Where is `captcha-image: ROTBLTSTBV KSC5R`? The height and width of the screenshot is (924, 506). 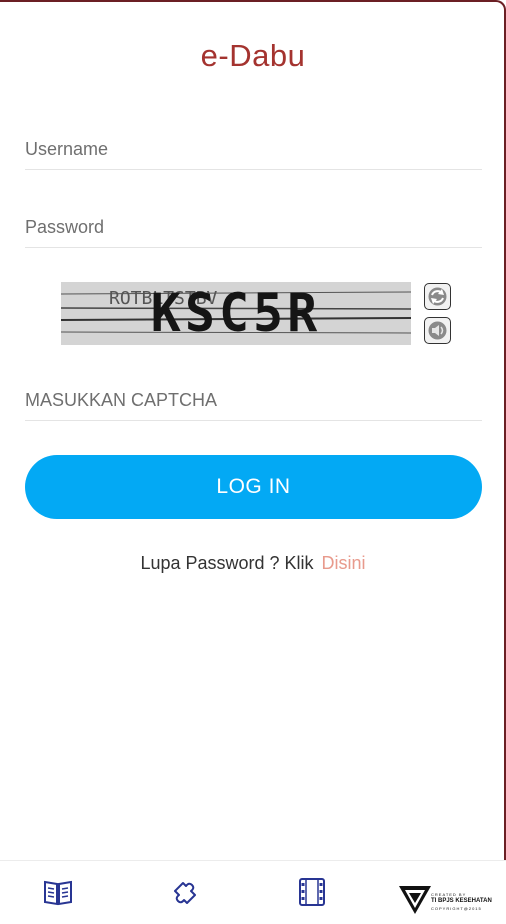
captcha-image: ROTBLTSTBV KSC5R is located at coordinates (236, 313).